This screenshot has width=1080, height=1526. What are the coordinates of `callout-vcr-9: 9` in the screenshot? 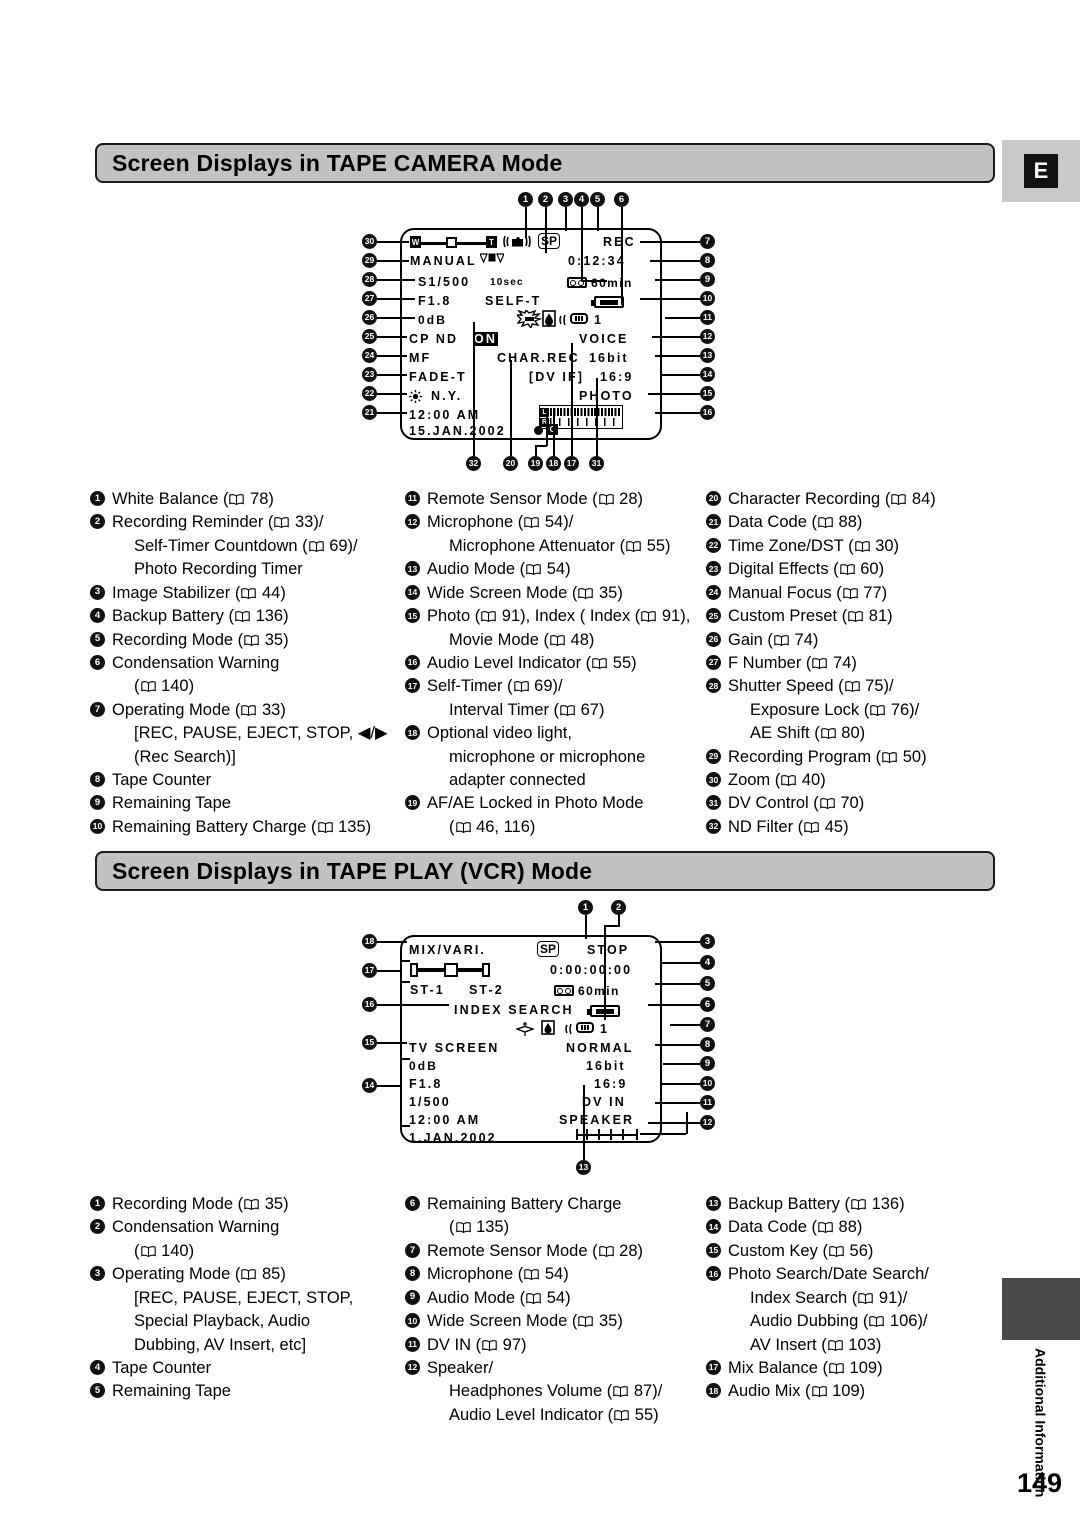 It's located at (707, 1063).